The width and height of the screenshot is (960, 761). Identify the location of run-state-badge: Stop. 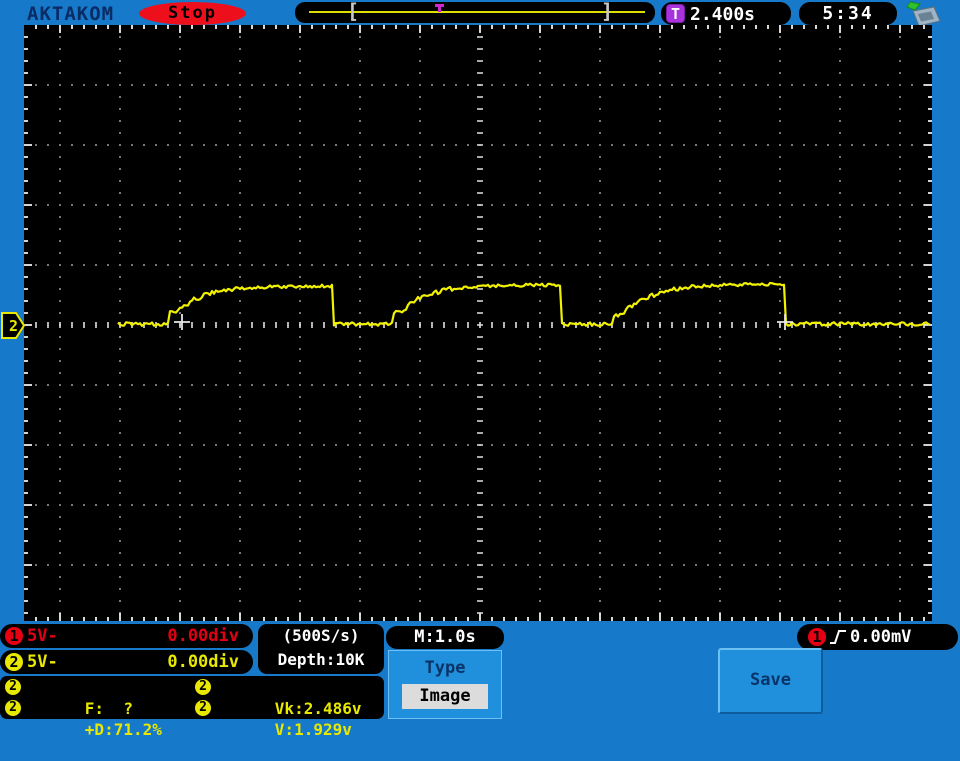
(192, 13).